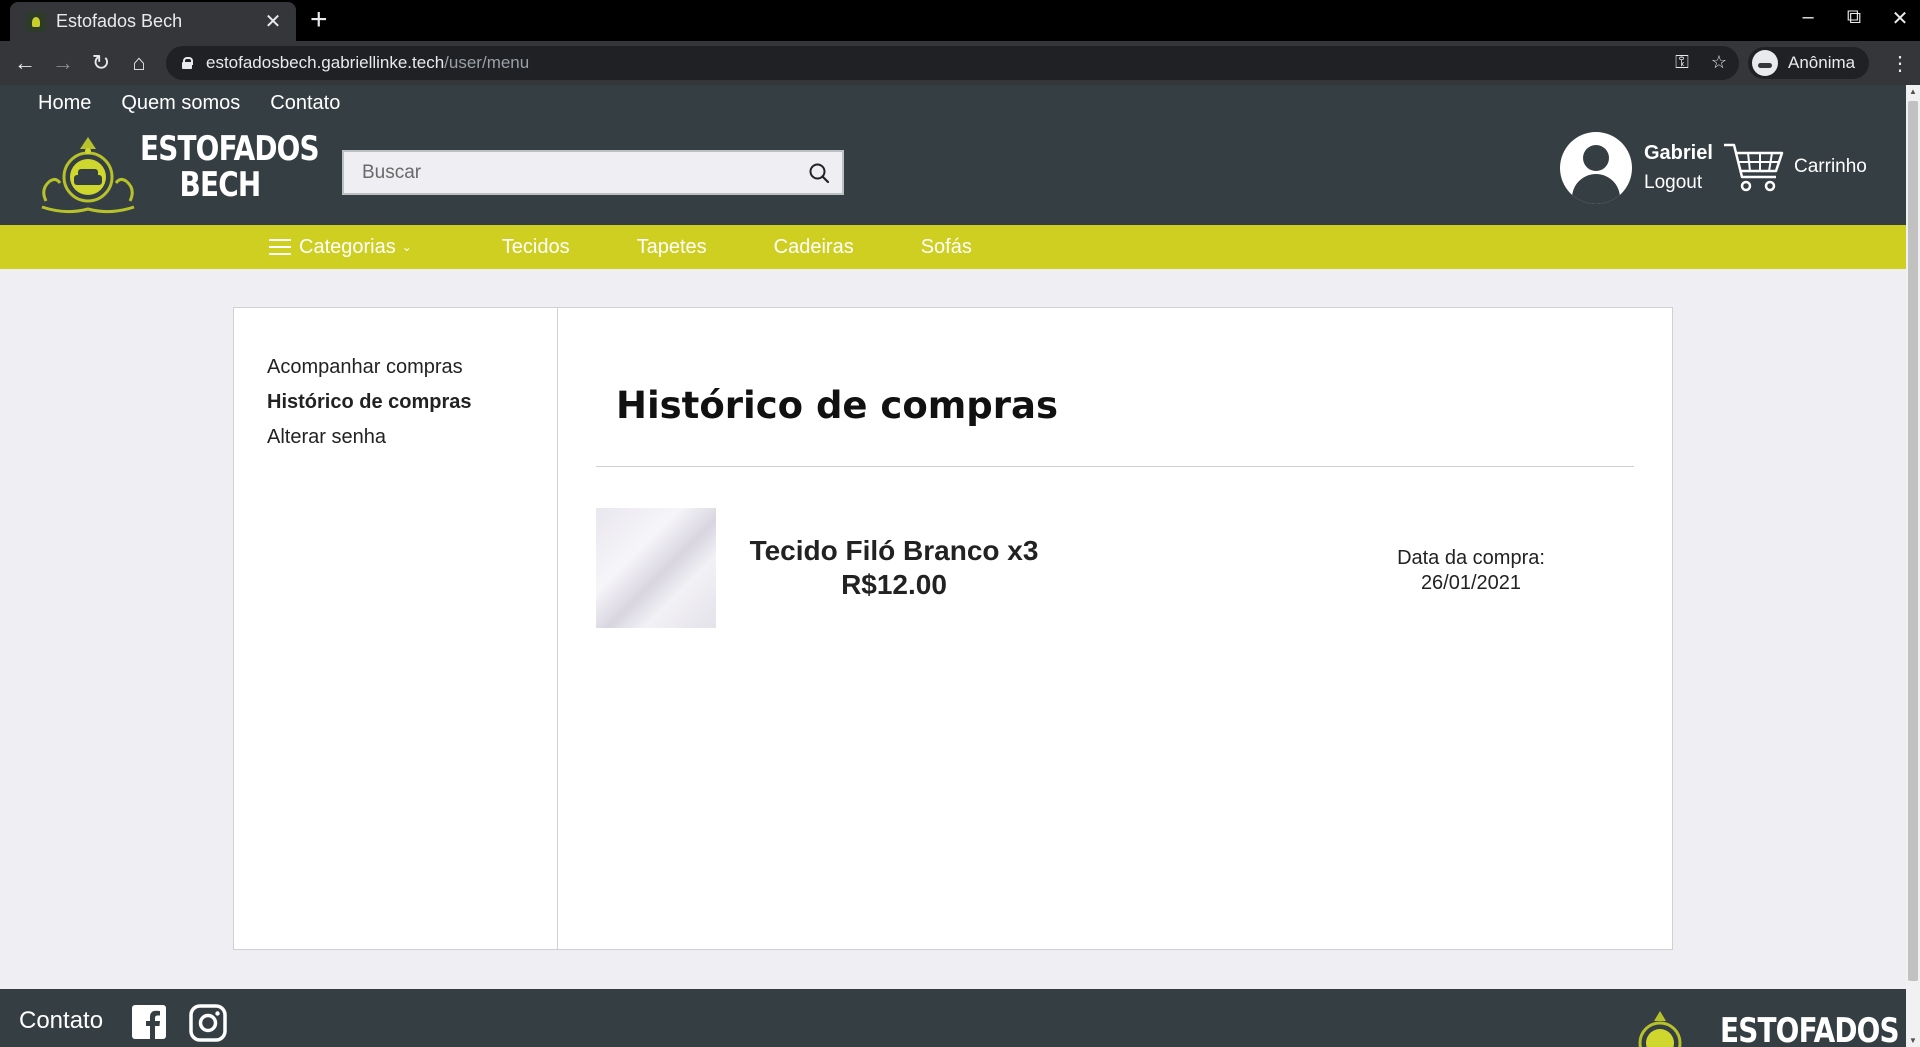 The height and width of the screenshot is (1047, 1920). Describe the element at coordinates (36, 21) in the screenshot. I see `favicon-icon` at that location.